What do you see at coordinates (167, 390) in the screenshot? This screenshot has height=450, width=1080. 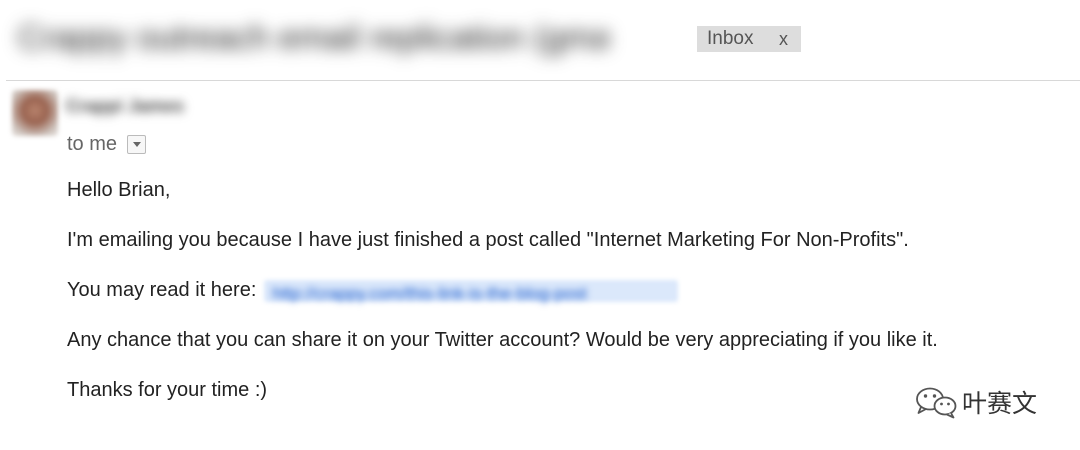 I see `email-signoff: Thanks for your time :)` at bounding box center [167, 390].